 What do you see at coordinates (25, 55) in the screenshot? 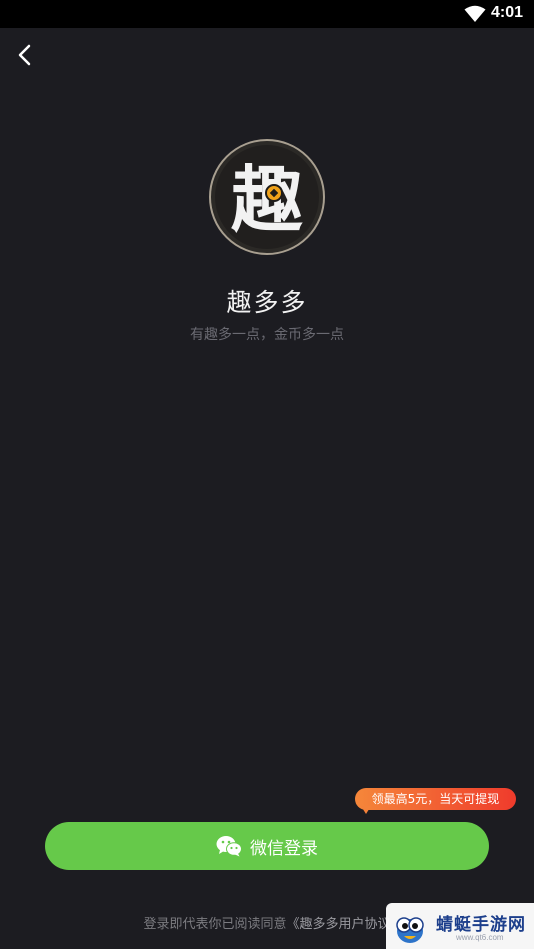
I see `back-button` at bounding box center [25, 55].